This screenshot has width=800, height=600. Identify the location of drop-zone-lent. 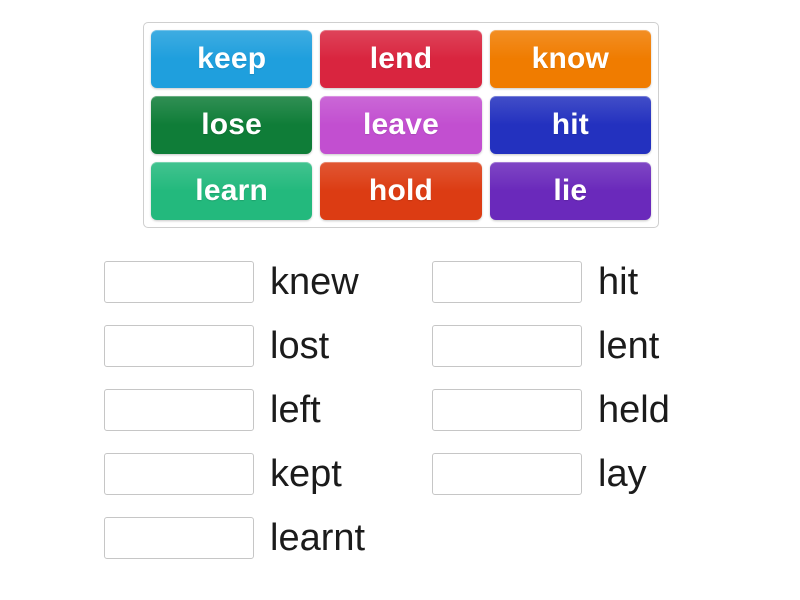
(507, 346).